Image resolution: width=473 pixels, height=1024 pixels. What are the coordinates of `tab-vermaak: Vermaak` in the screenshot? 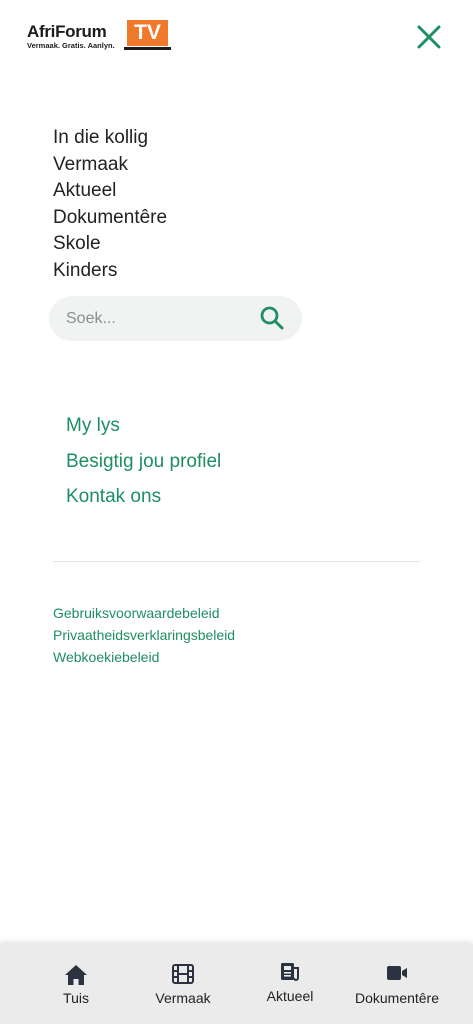 It's located at (183, 984).